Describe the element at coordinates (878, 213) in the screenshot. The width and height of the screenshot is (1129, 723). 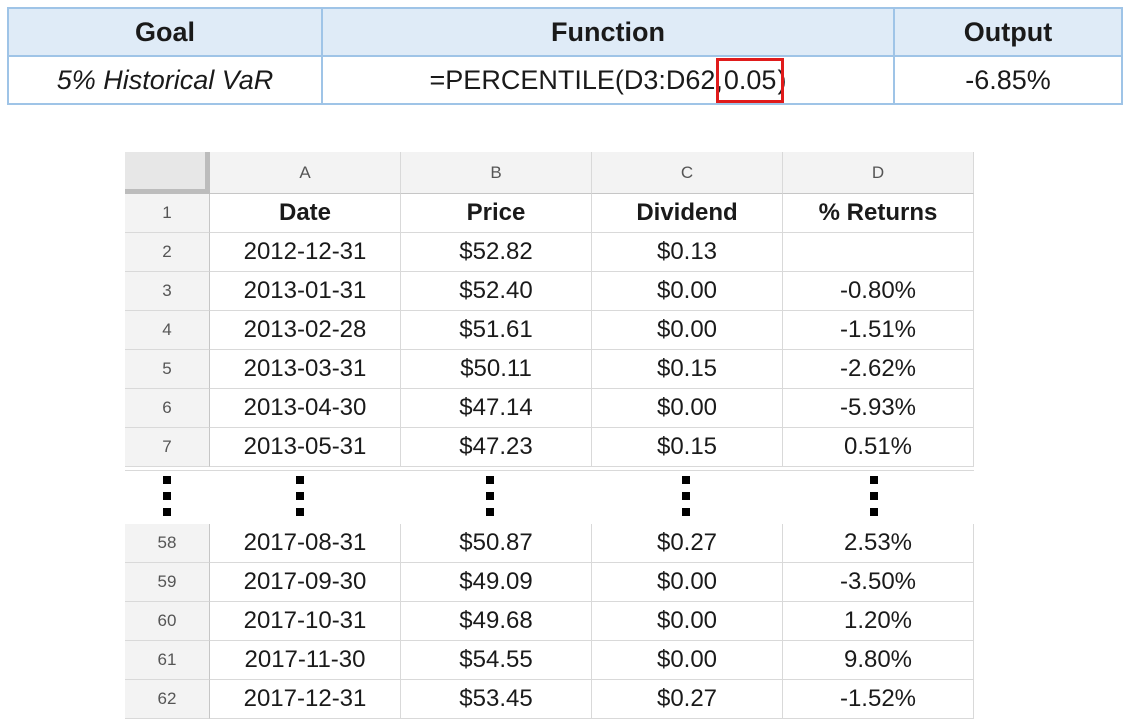
I see `cell-header-returns: % Returns` at that location.